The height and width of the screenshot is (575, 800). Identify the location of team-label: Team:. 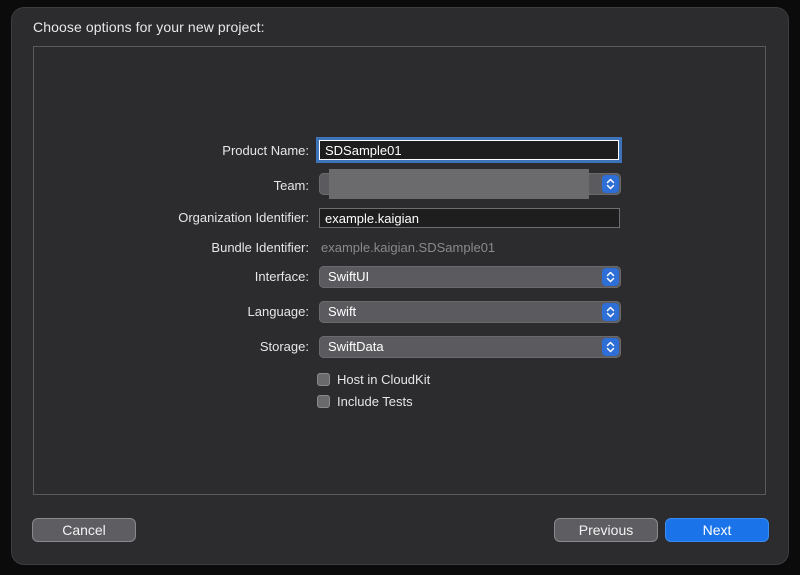
(291, 185).